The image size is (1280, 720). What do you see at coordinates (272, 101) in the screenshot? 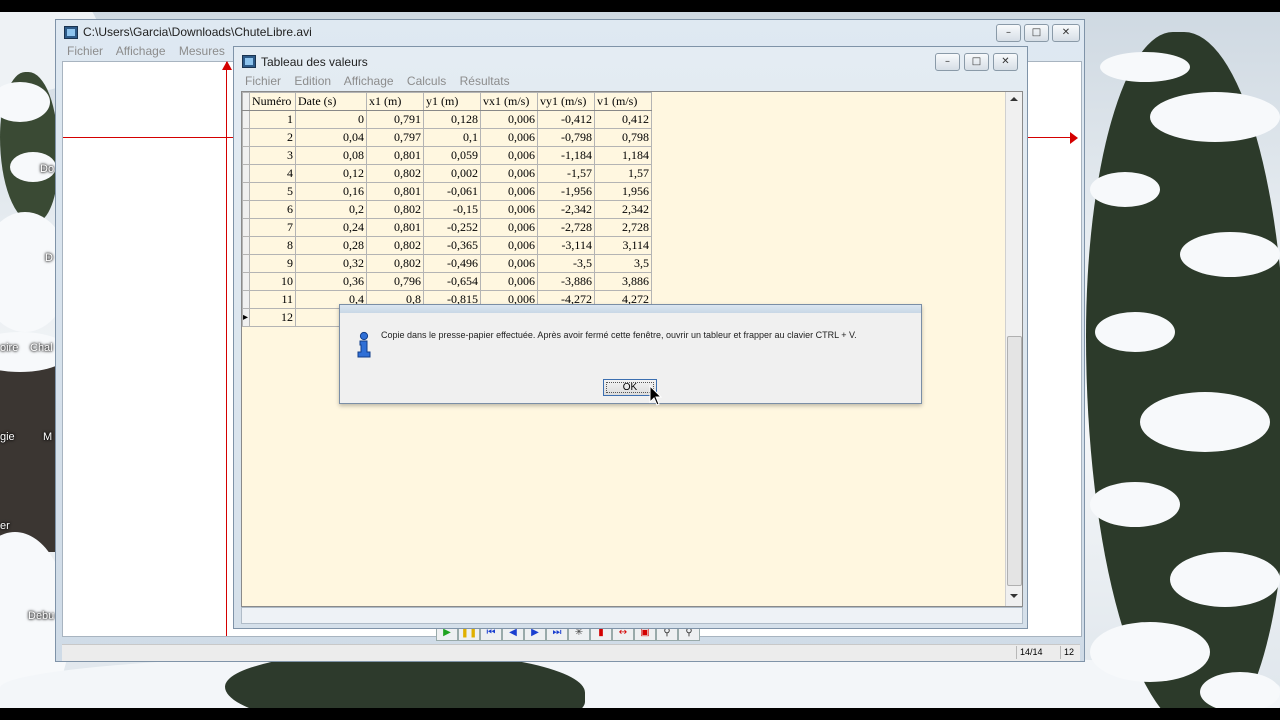
I see `column-header: Numéro` at bounding box center [272, 101].